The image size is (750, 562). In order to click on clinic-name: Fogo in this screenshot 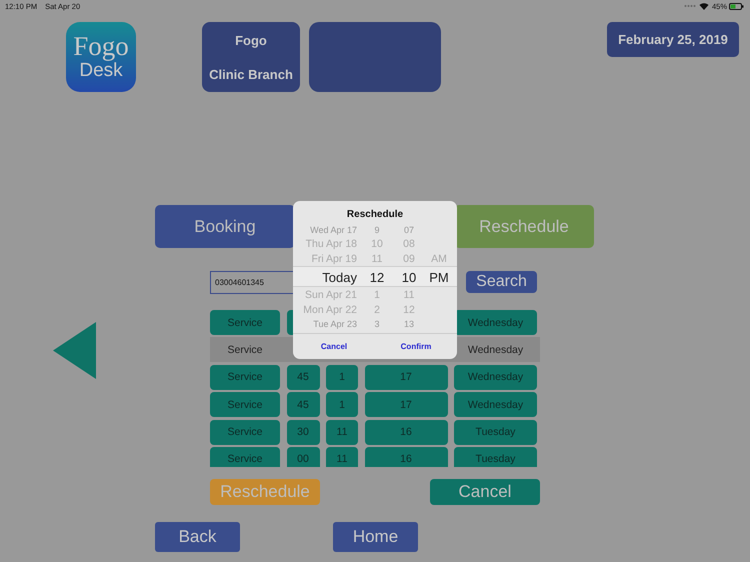, I will do `click(251, 40)`.